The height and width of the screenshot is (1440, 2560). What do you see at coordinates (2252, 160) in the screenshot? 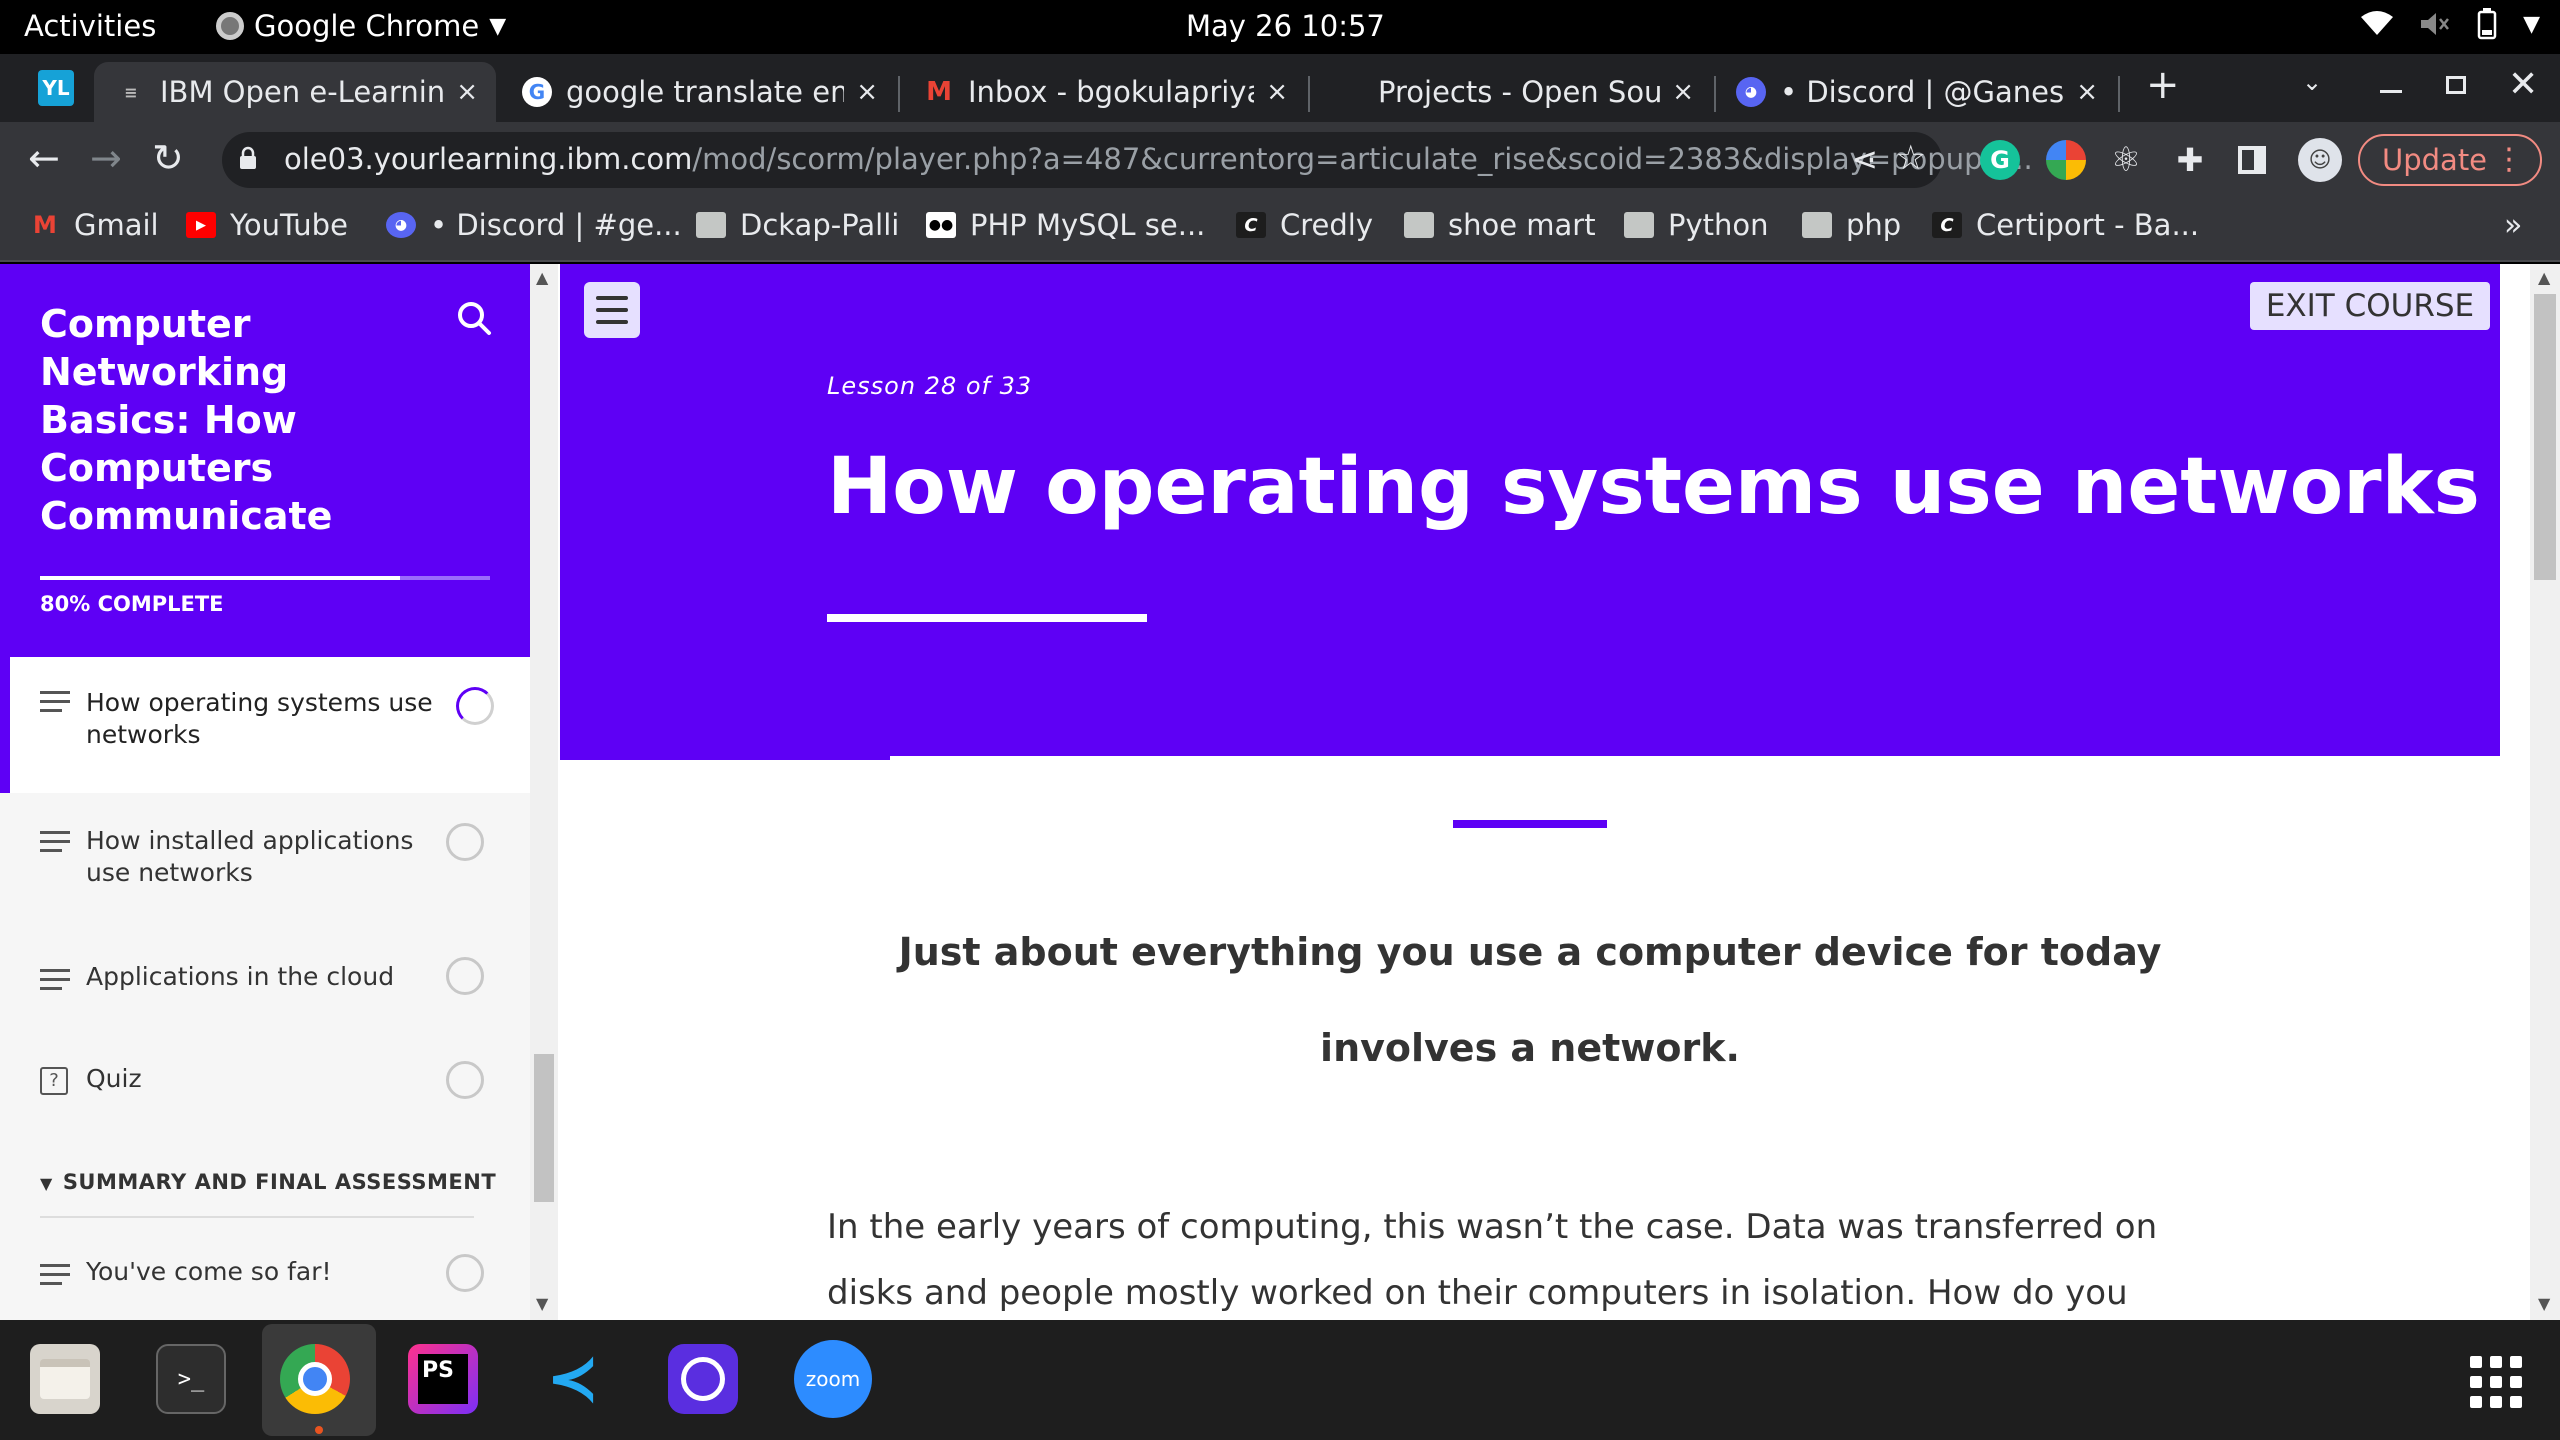
I see `side-panel-icon` at bounding box center [2252, 160].